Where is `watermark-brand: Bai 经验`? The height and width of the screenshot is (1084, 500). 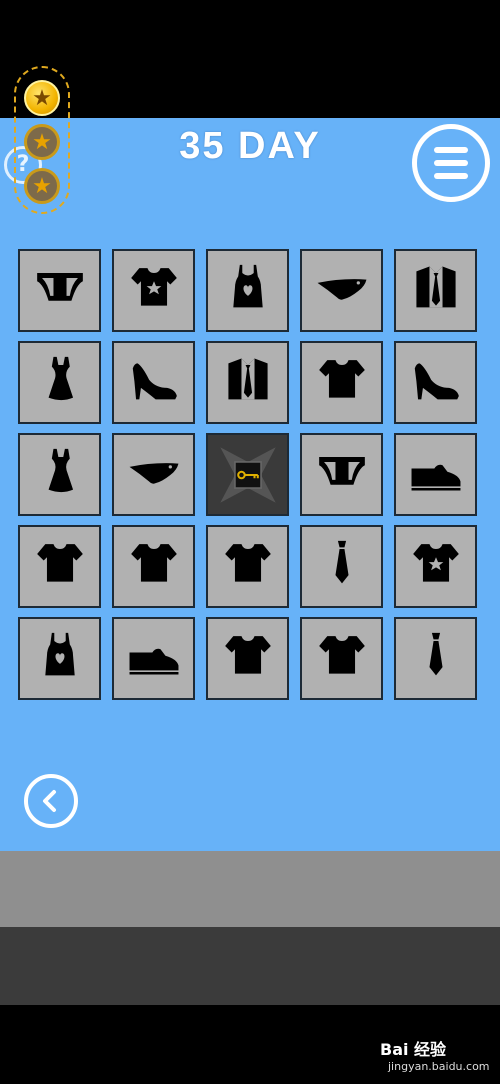
watermark-brand: Bai 经验 is located at coordinates (413, 1049).